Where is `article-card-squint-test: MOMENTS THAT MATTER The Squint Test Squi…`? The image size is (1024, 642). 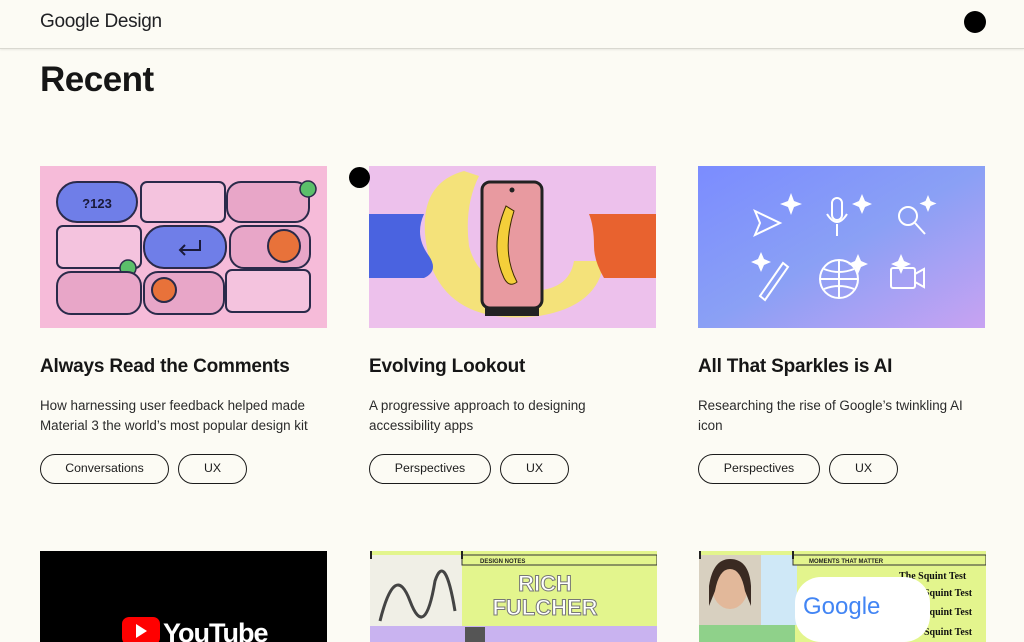
article-card-squint-test: MOMENTS THAT MATTER The Squint Test Squi… is located at coordinates (842, 596).